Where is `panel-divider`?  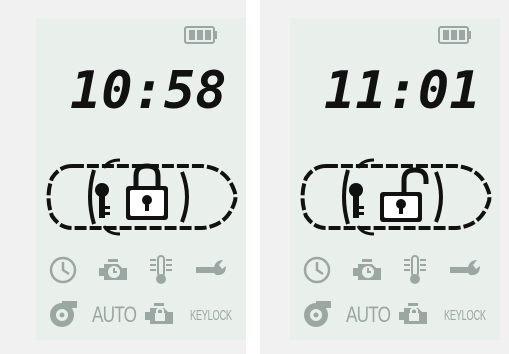
panel-divider is located at coordinates (253, 177).